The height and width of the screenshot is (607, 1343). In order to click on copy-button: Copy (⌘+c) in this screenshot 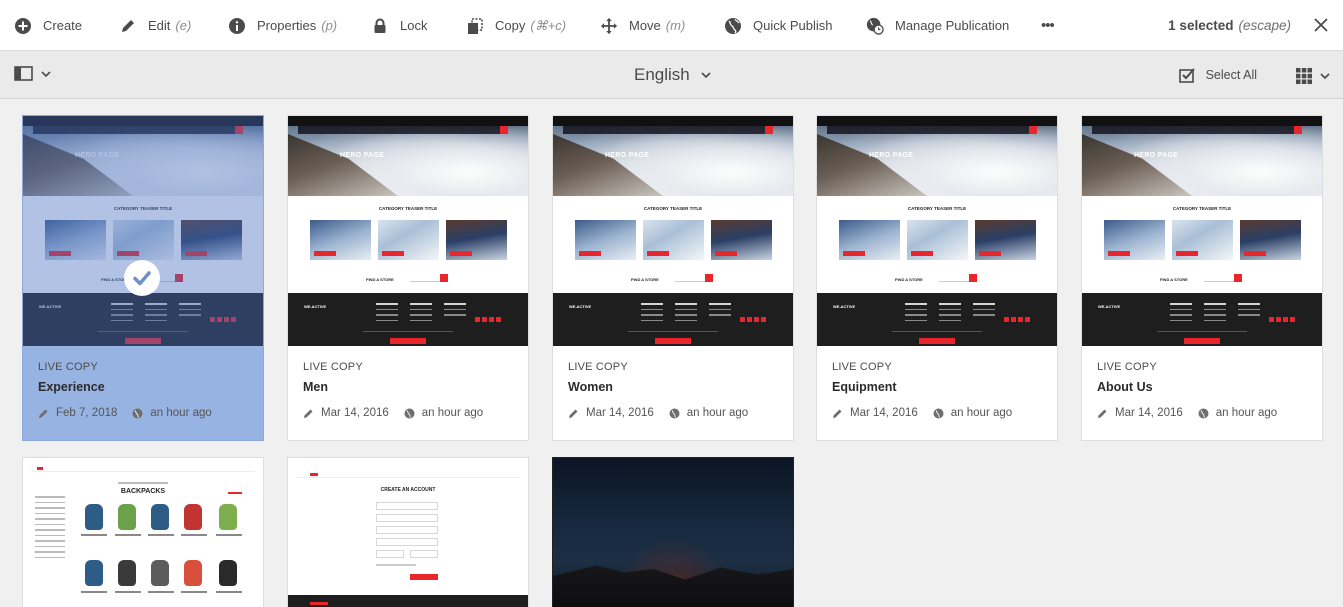, I will do `click(516, 25)`.